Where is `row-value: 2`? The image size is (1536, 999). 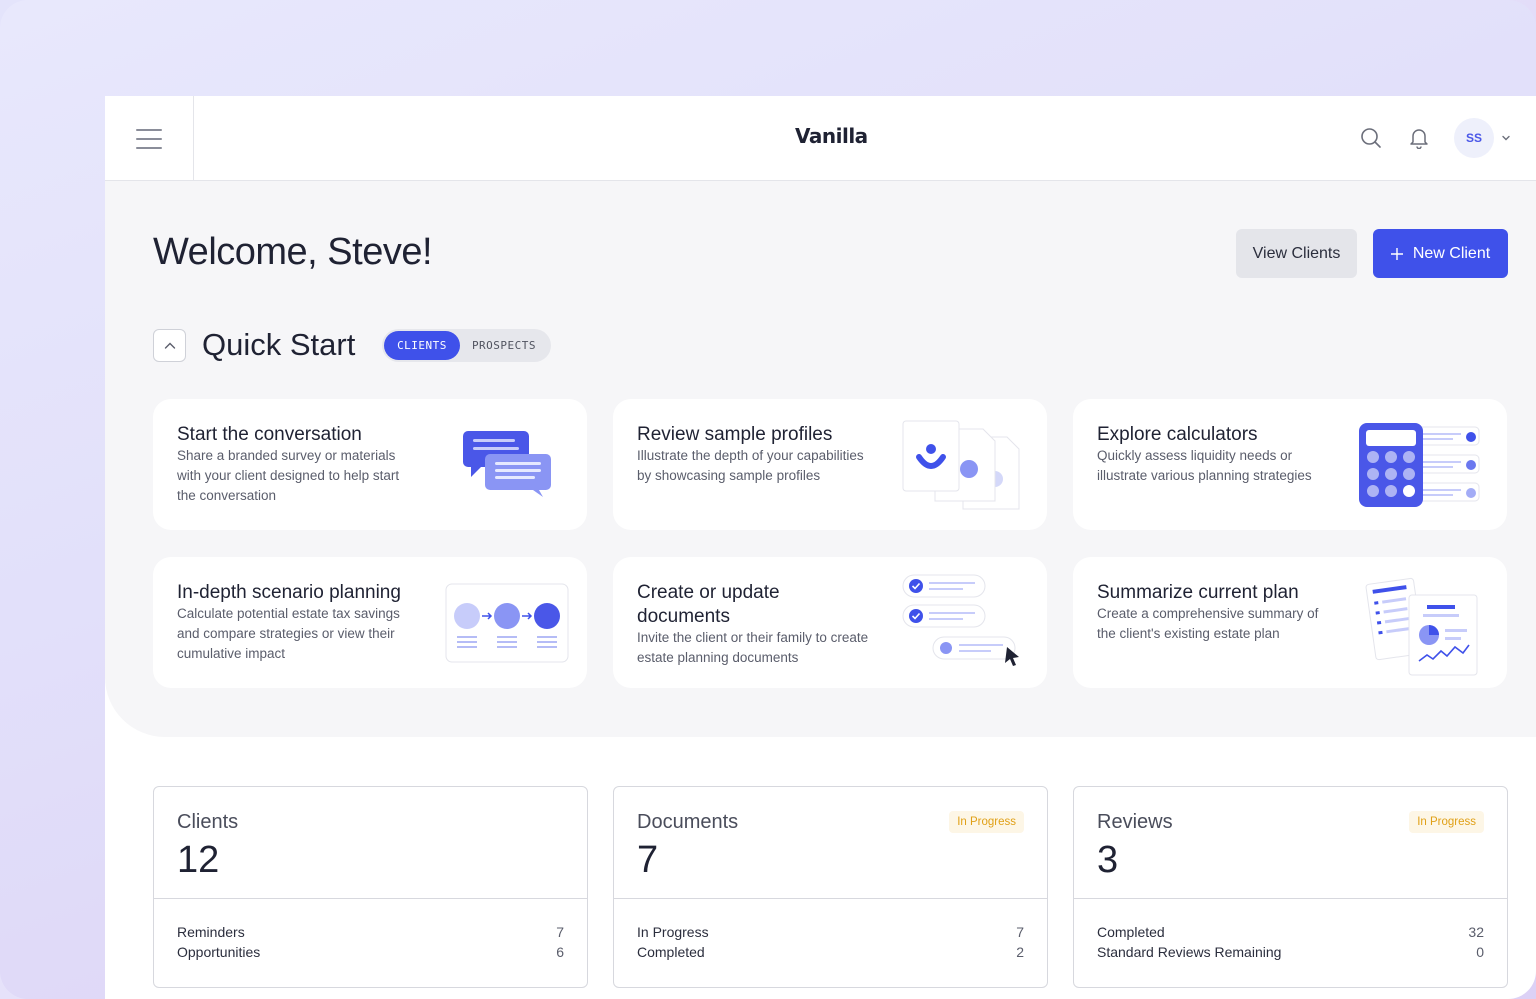
row-value: 2 is located at coordinates (1020, 952).